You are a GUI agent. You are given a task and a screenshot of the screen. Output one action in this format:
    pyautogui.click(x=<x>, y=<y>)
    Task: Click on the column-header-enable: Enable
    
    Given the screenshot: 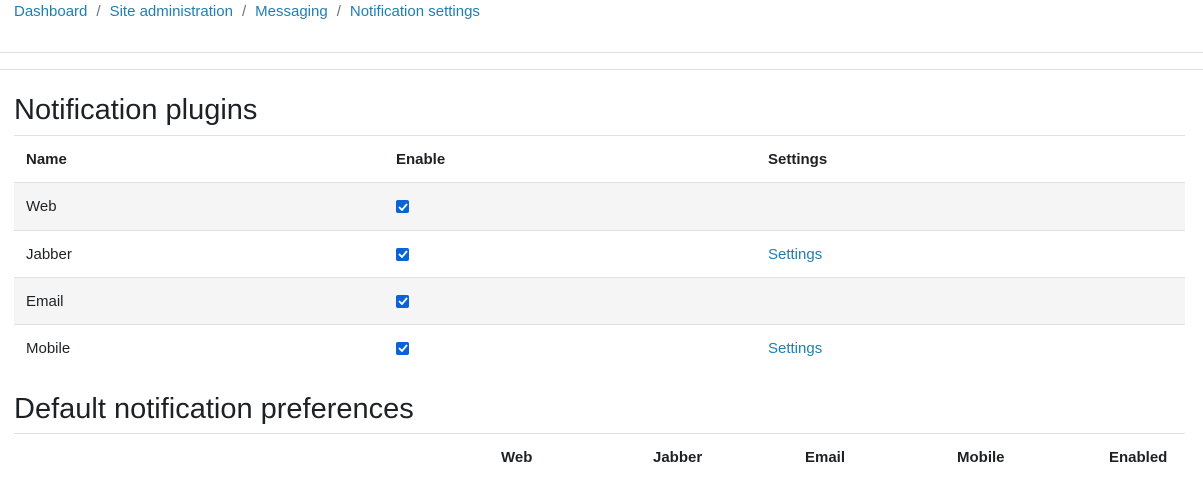 What is the action you would take?
    pyautogui.click(x=421, y=159)
    